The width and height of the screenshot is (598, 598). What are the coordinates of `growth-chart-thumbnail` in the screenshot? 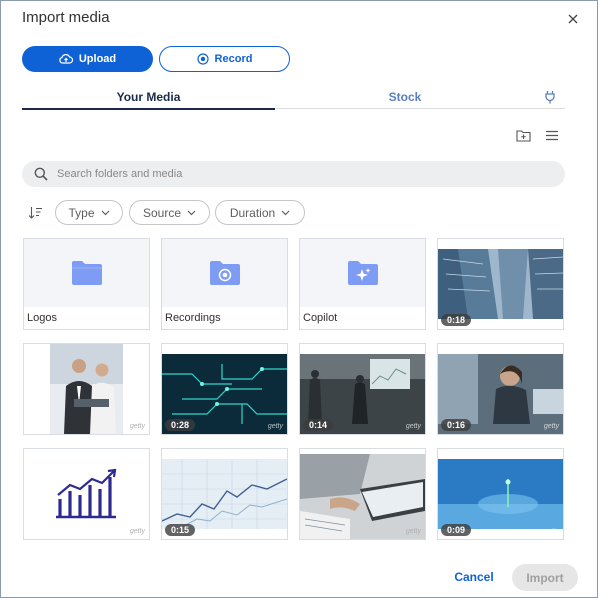 It's located at (86, 494).